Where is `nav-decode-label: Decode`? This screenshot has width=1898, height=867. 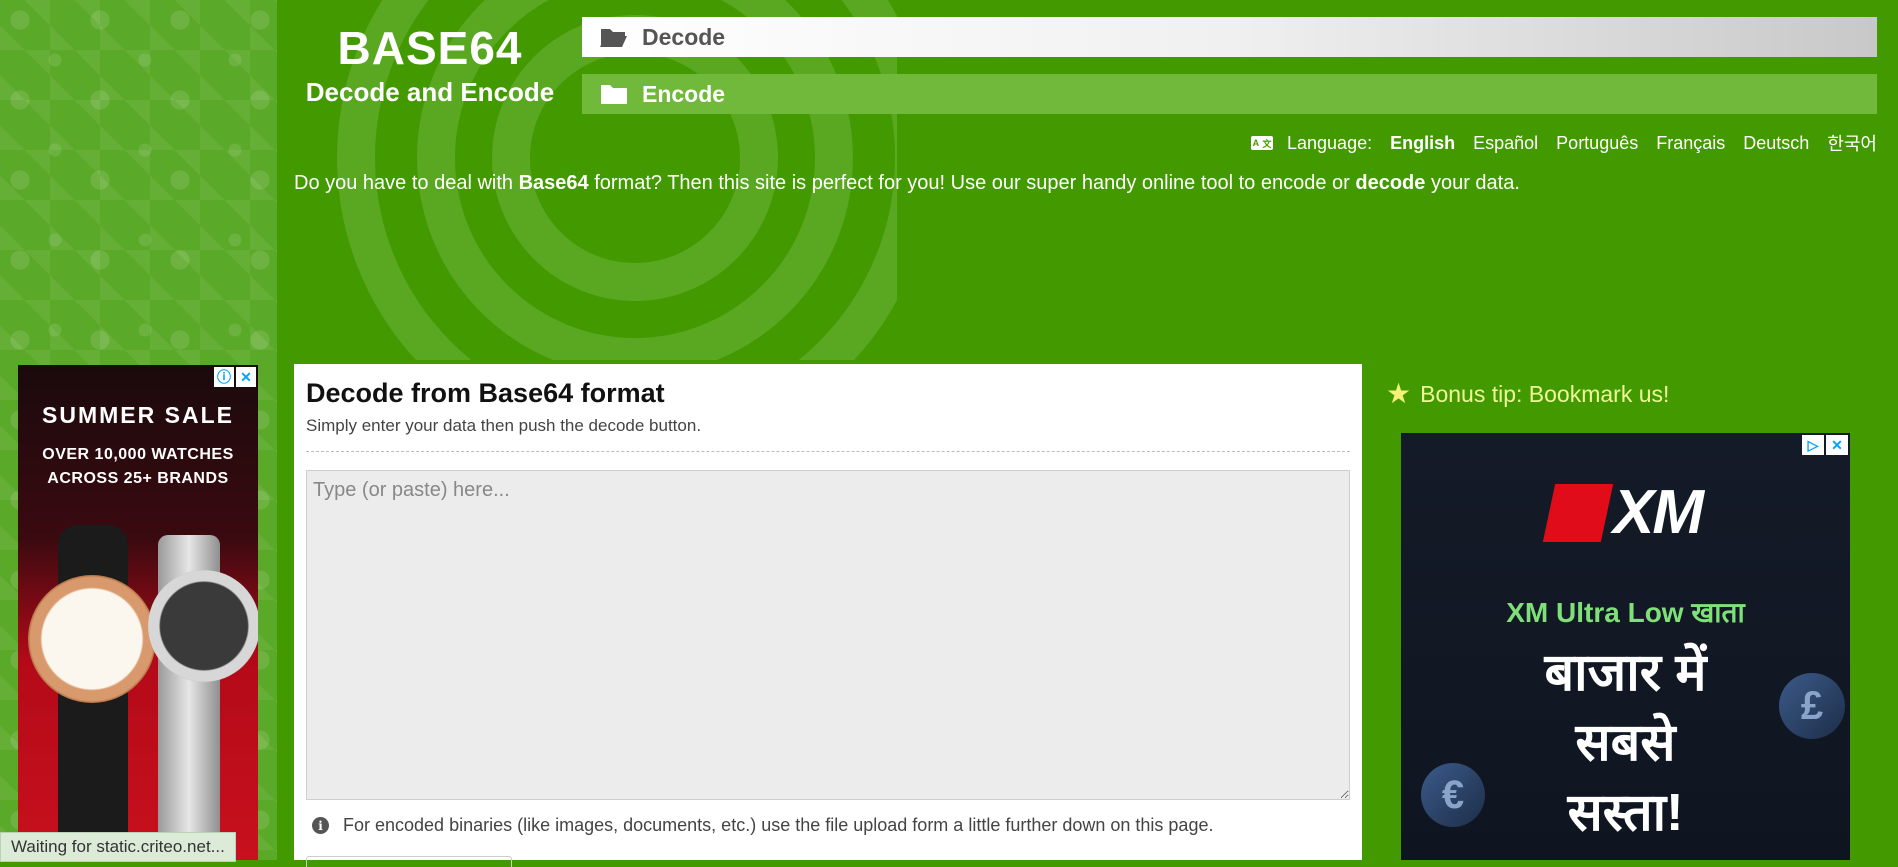
nav-decode-label: Decode is located at coordinates (684, 36).